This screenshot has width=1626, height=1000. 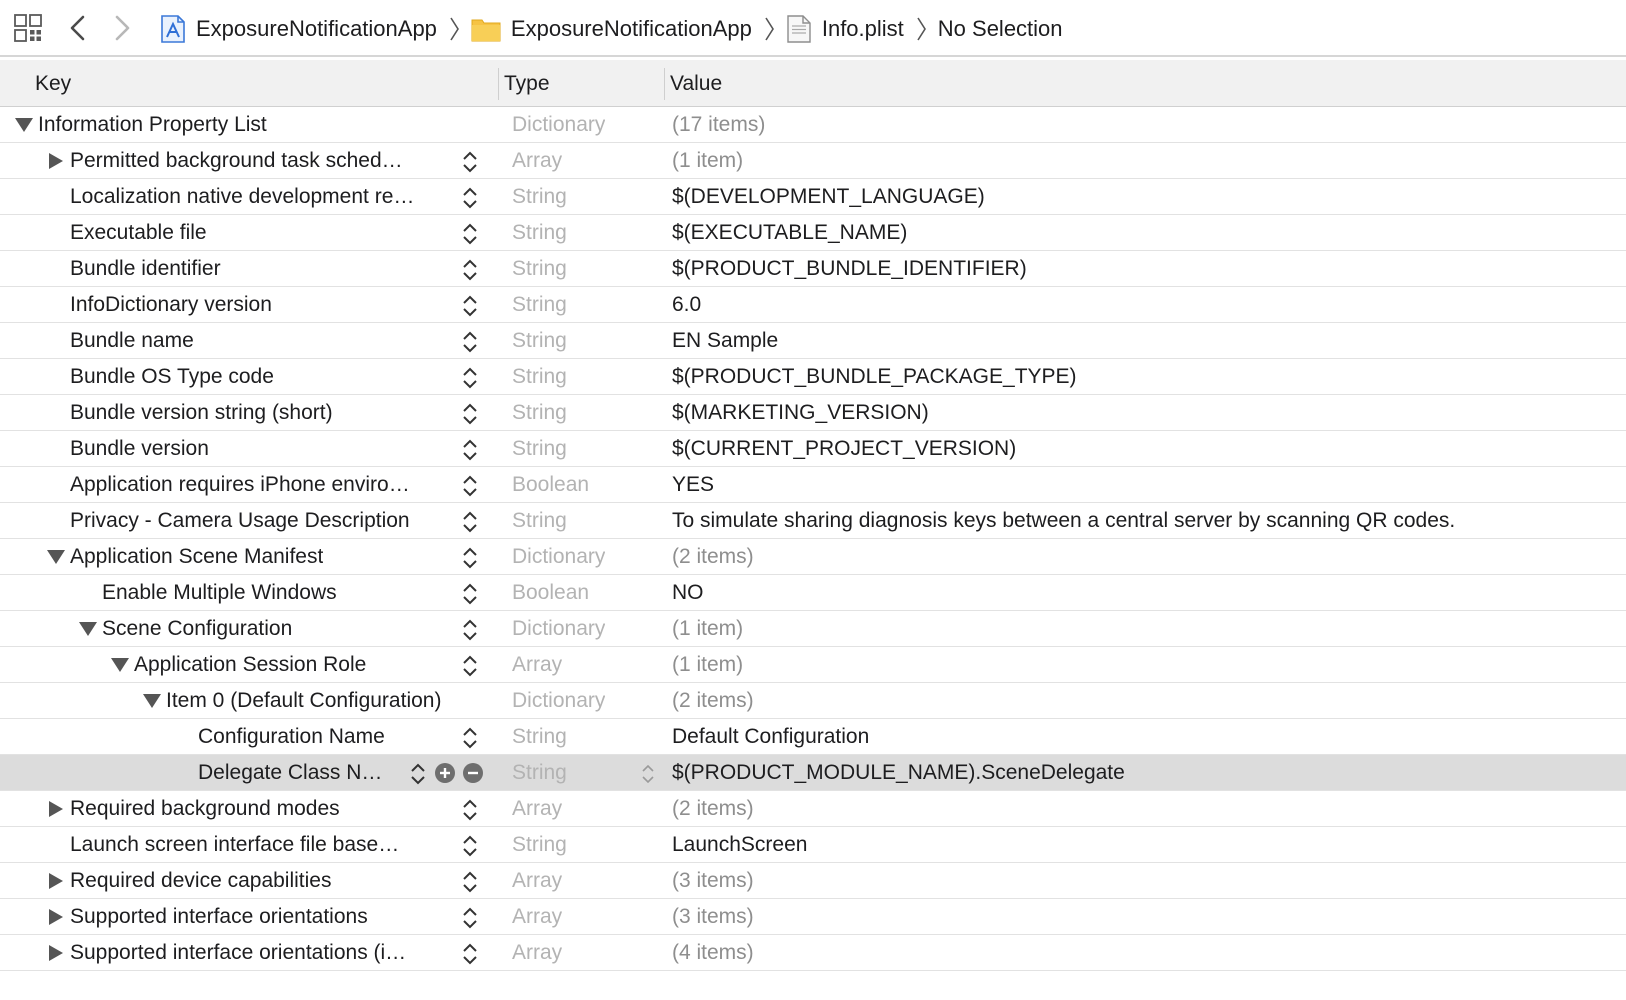 What do you see at coordinates (813, 809) in the screenshot?
I see `table-row: Required background modes Array (2 items)` at bounding box center [813, 809].